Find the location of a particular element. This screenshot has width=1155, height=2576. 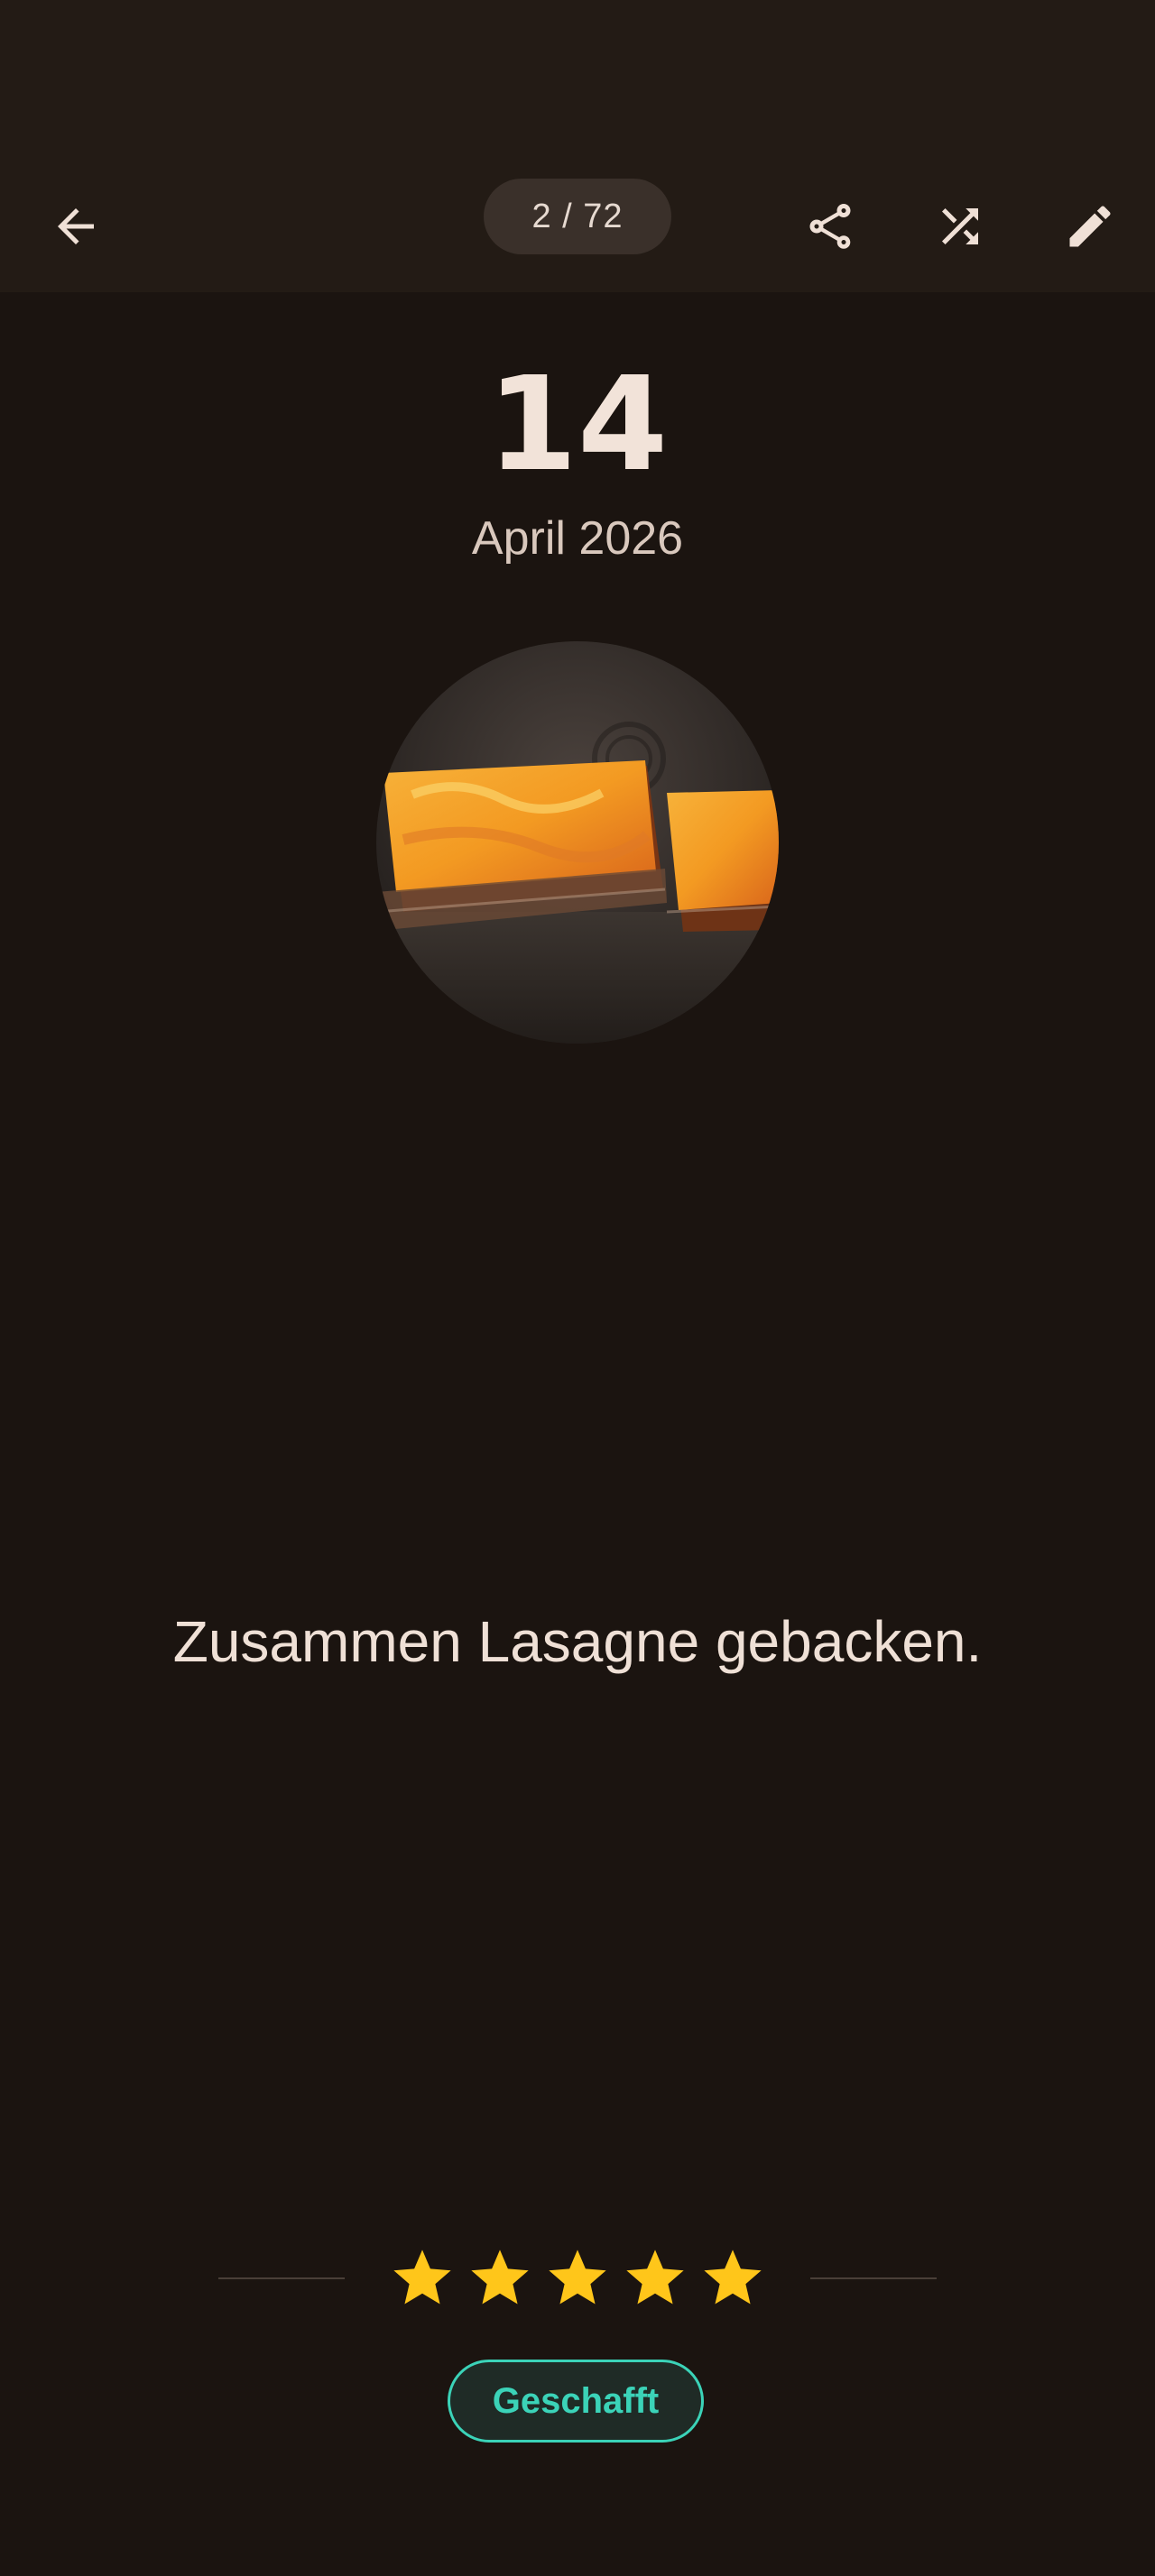

edit-button is located at coordinates (1090, 226).